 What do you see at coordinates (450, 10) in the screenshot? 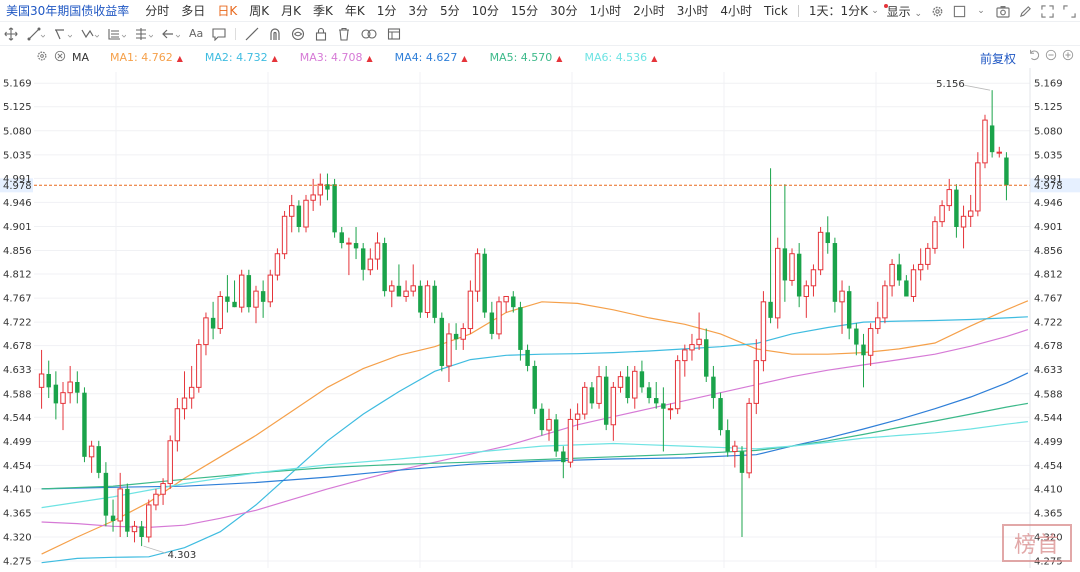
I see `tab-5min: 5分` at bounding box center [450, 10].